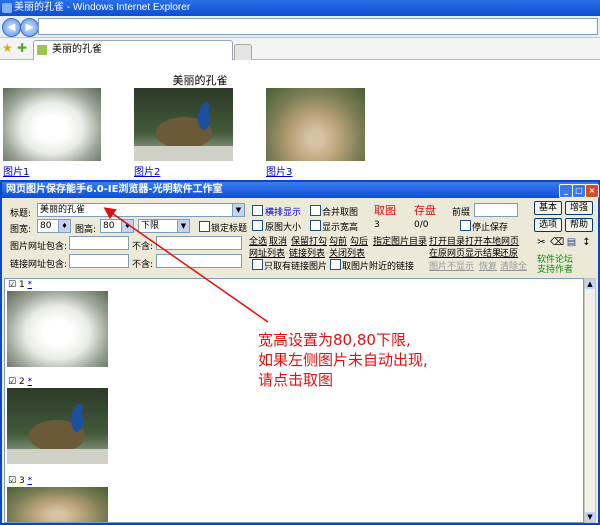 This screenshot has width=600, height=525. Describe the element at coordinates (99, 243) in the screenshot. I see `url-include-input` at that location.